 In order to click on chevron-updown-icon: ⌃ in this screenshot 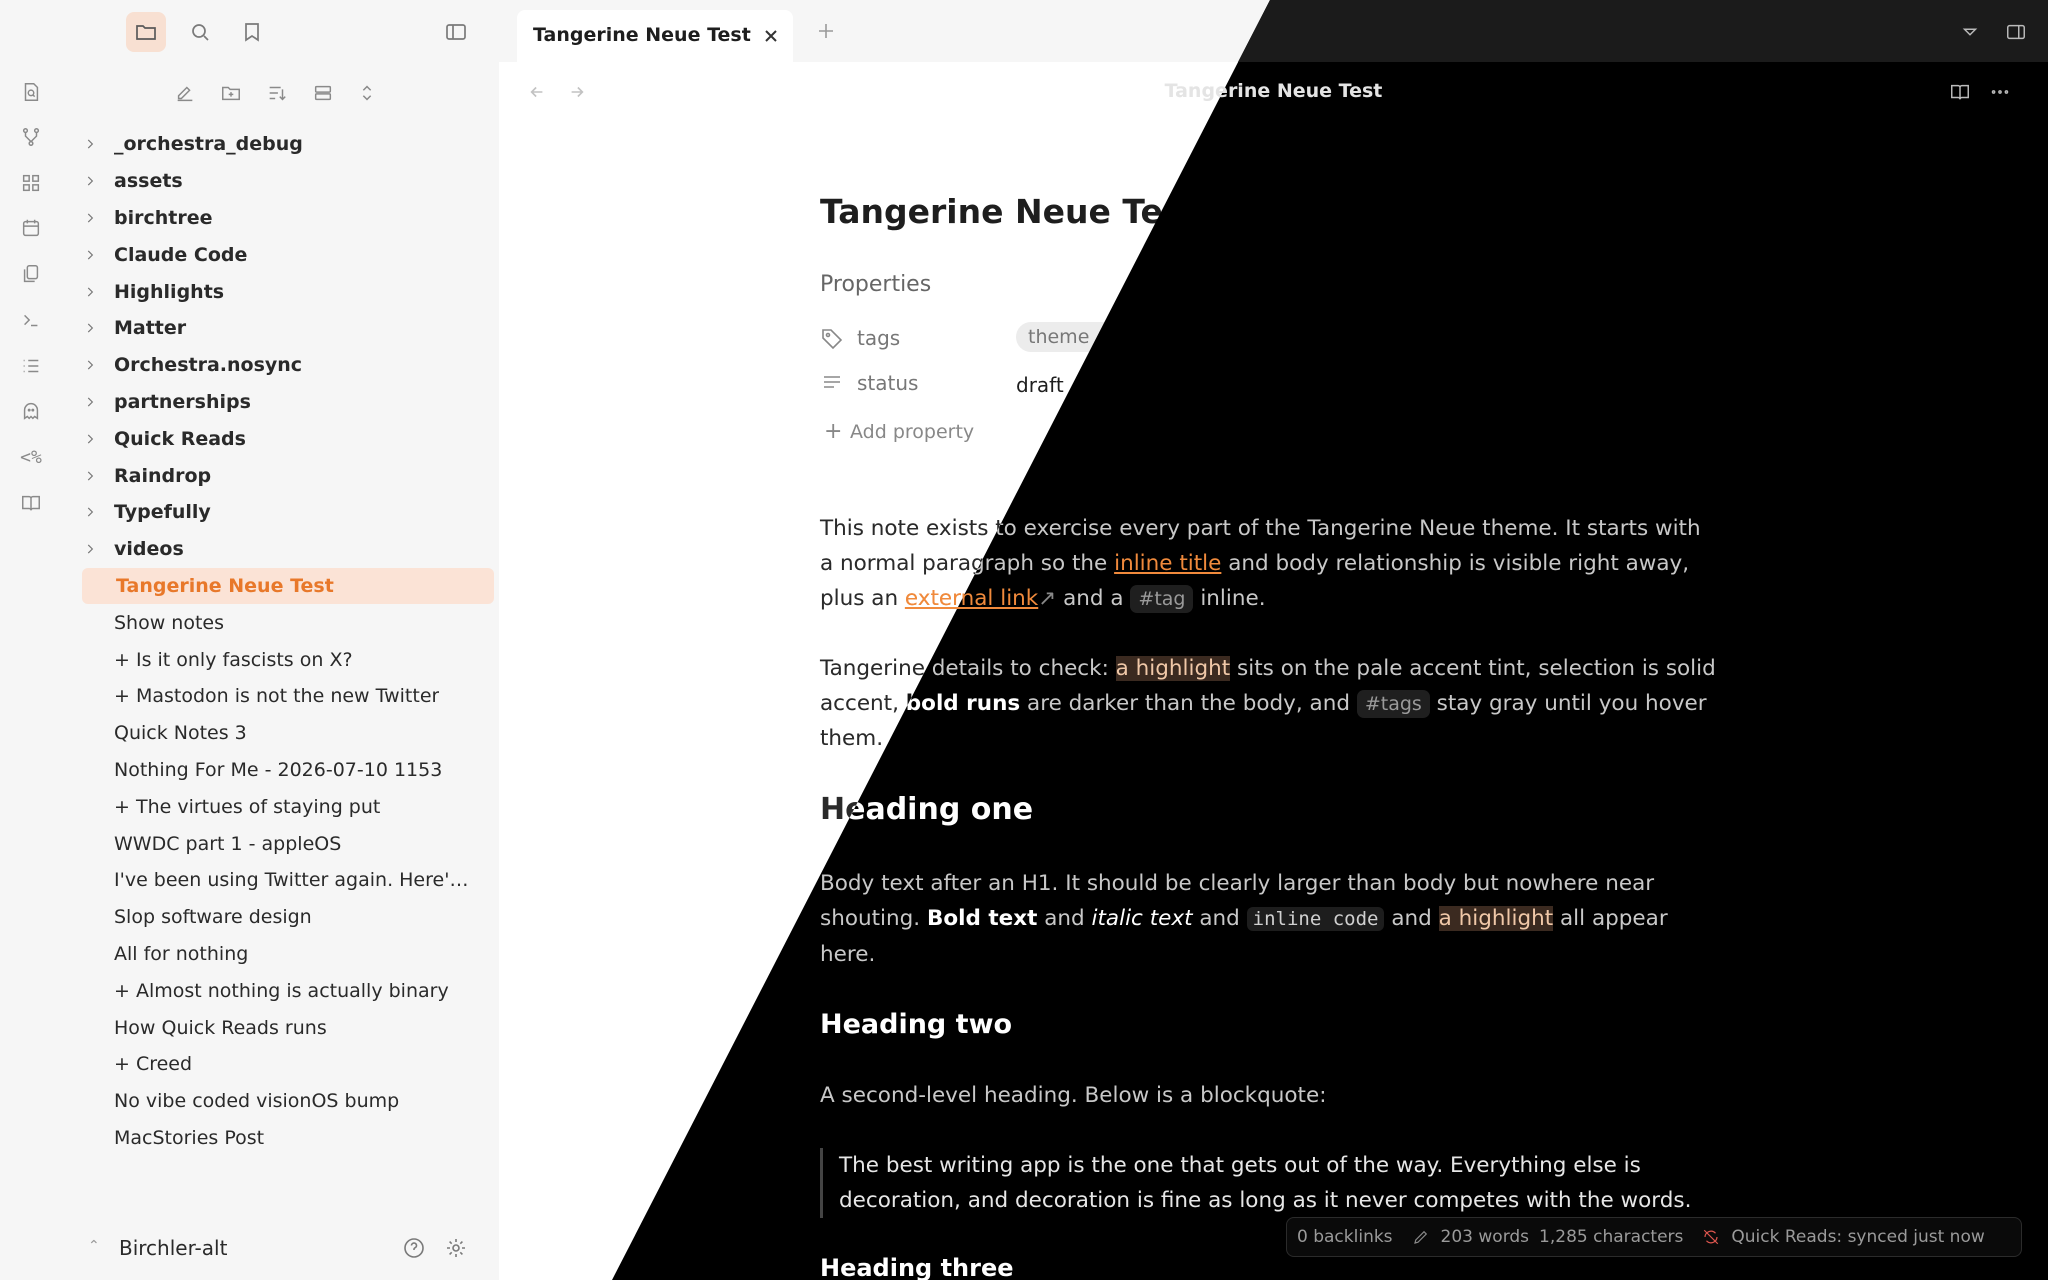, I will do `click(94, 1246)`.